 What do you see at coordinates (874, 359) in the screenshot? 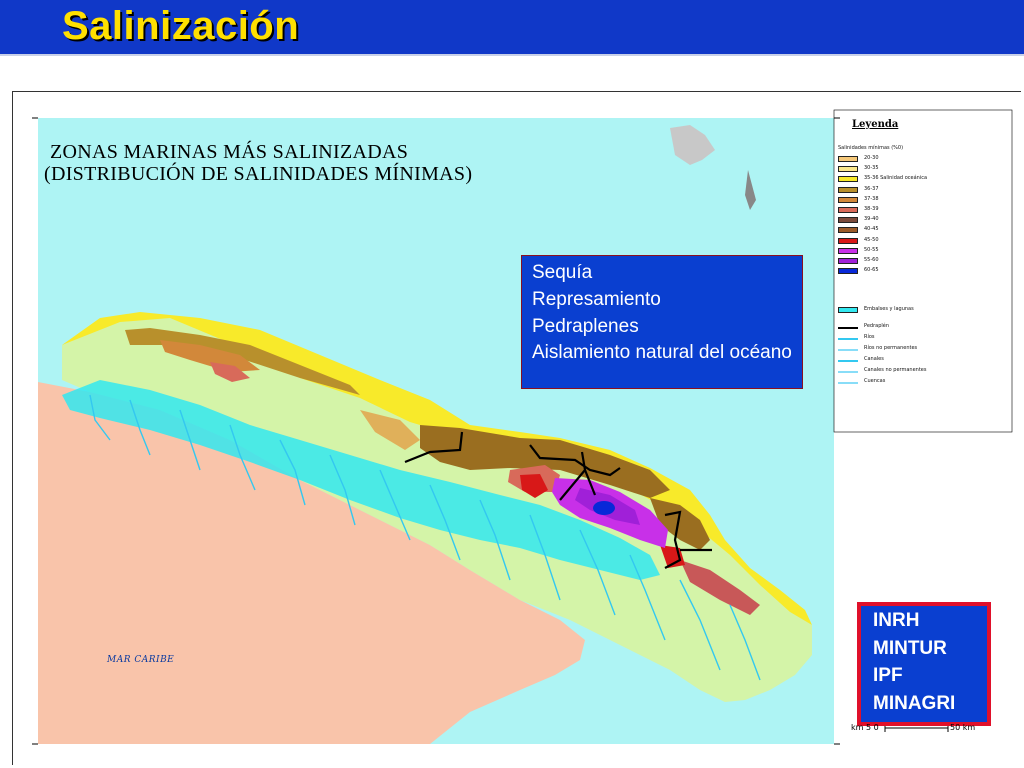
I see `legend-label: Canales` at bounding box center [874, 359].